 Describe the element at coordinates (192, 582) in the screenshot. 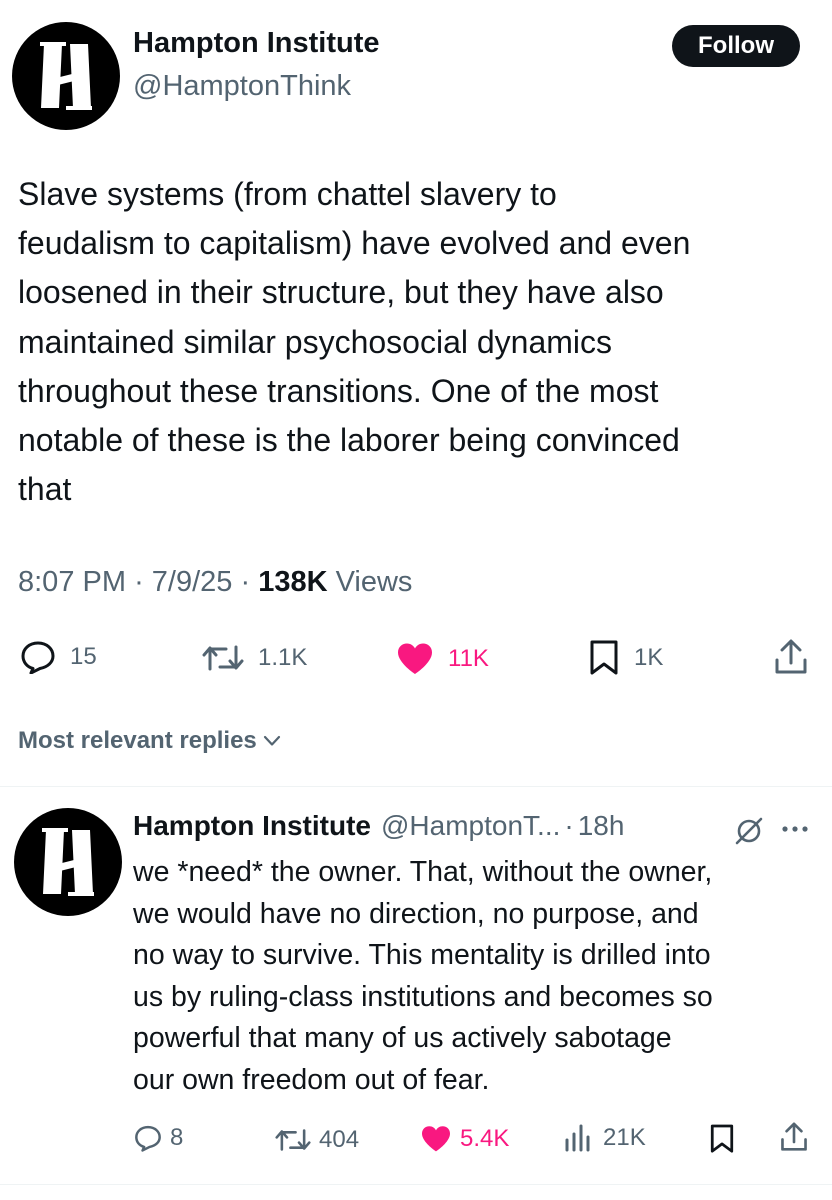

I see `post-date: 7/9/25` at that location.